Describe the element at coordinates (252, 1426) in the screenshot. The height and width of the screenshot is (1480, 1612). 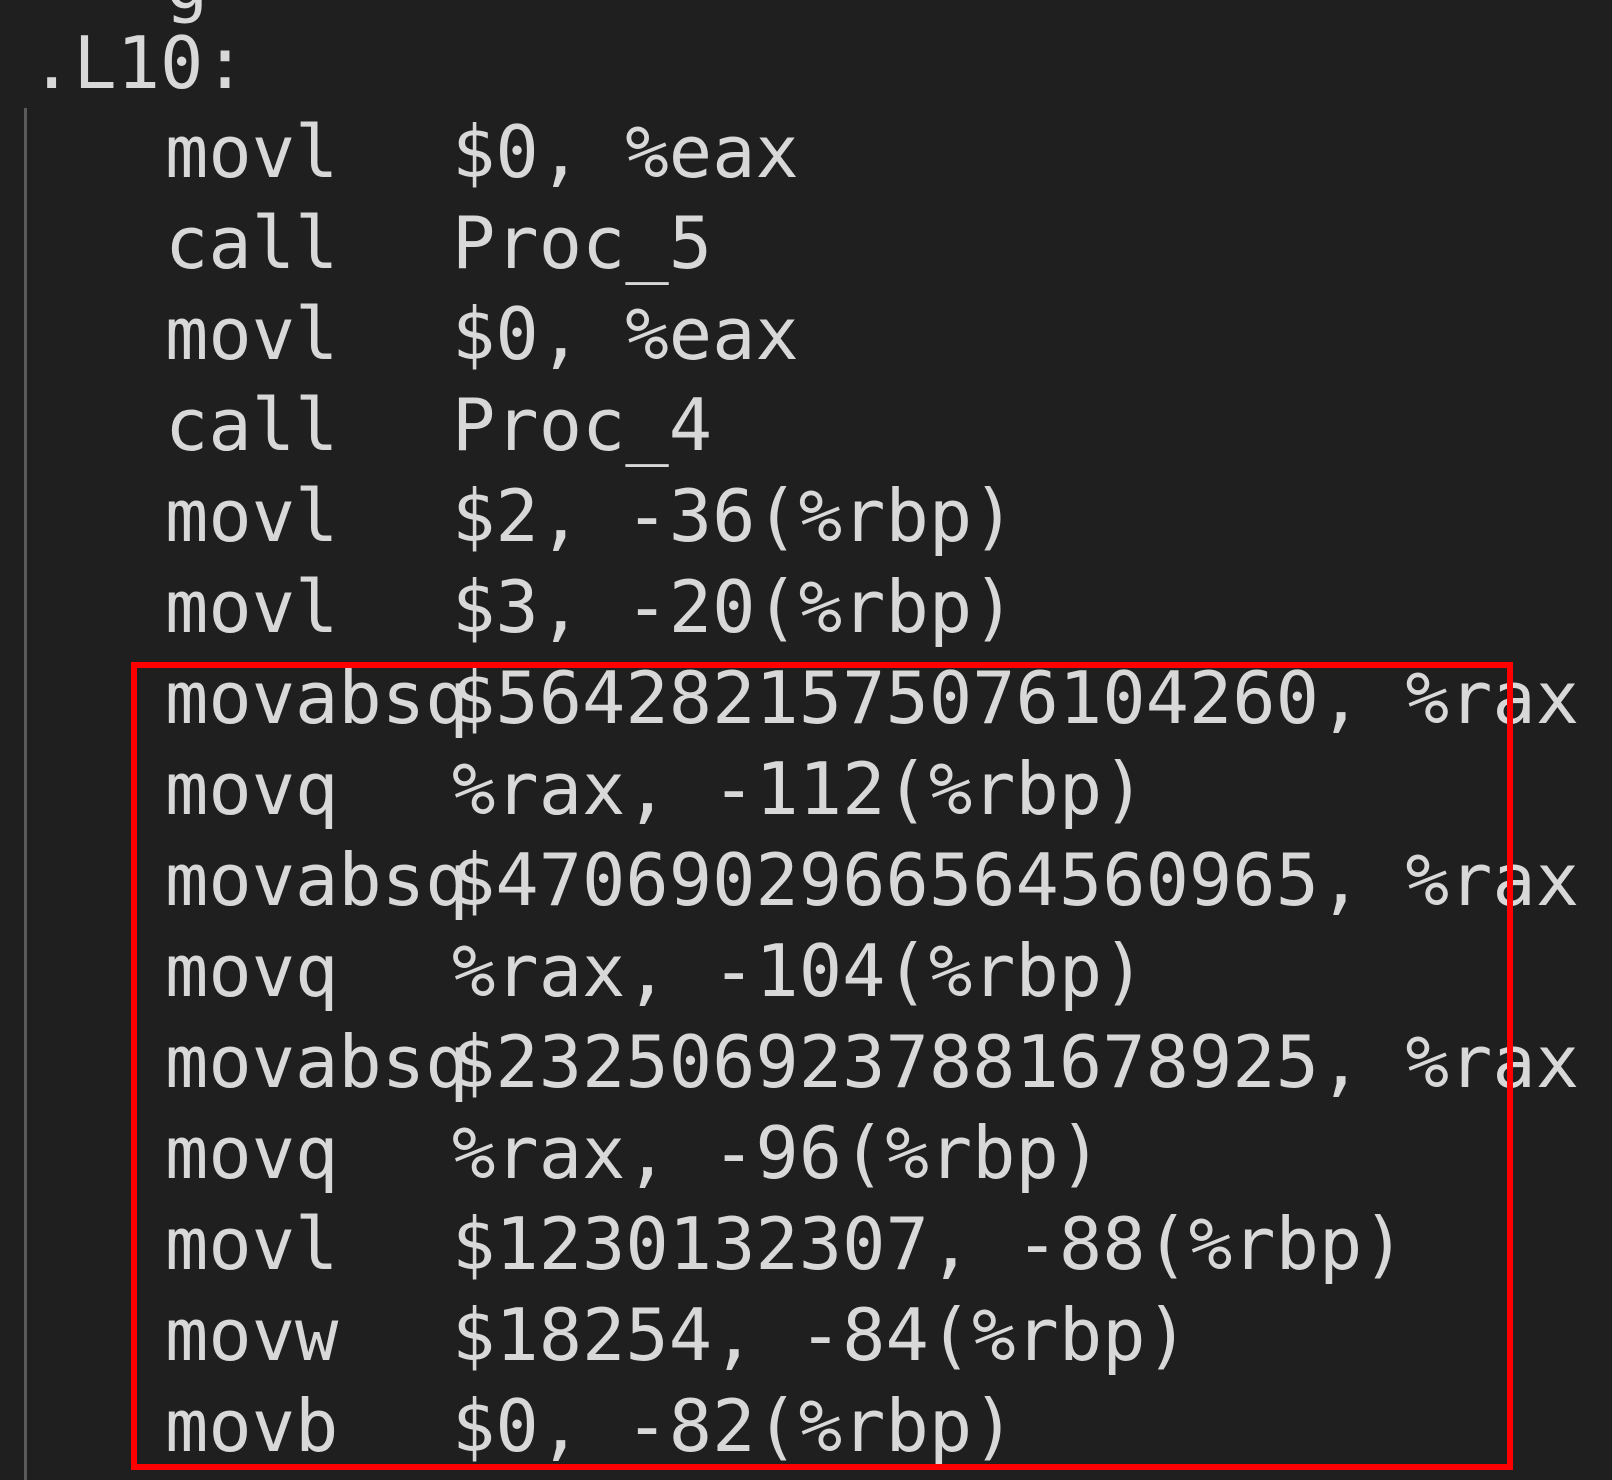
I see `opcode: movb` at that location.